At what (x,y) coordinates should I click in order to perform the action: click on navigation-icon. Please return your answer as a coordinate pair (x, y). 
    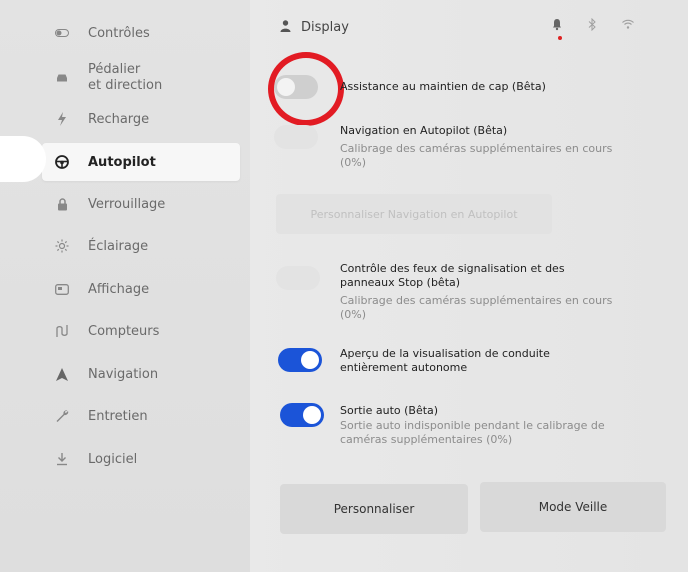
    Looking at the image, I should click on (62, 374).